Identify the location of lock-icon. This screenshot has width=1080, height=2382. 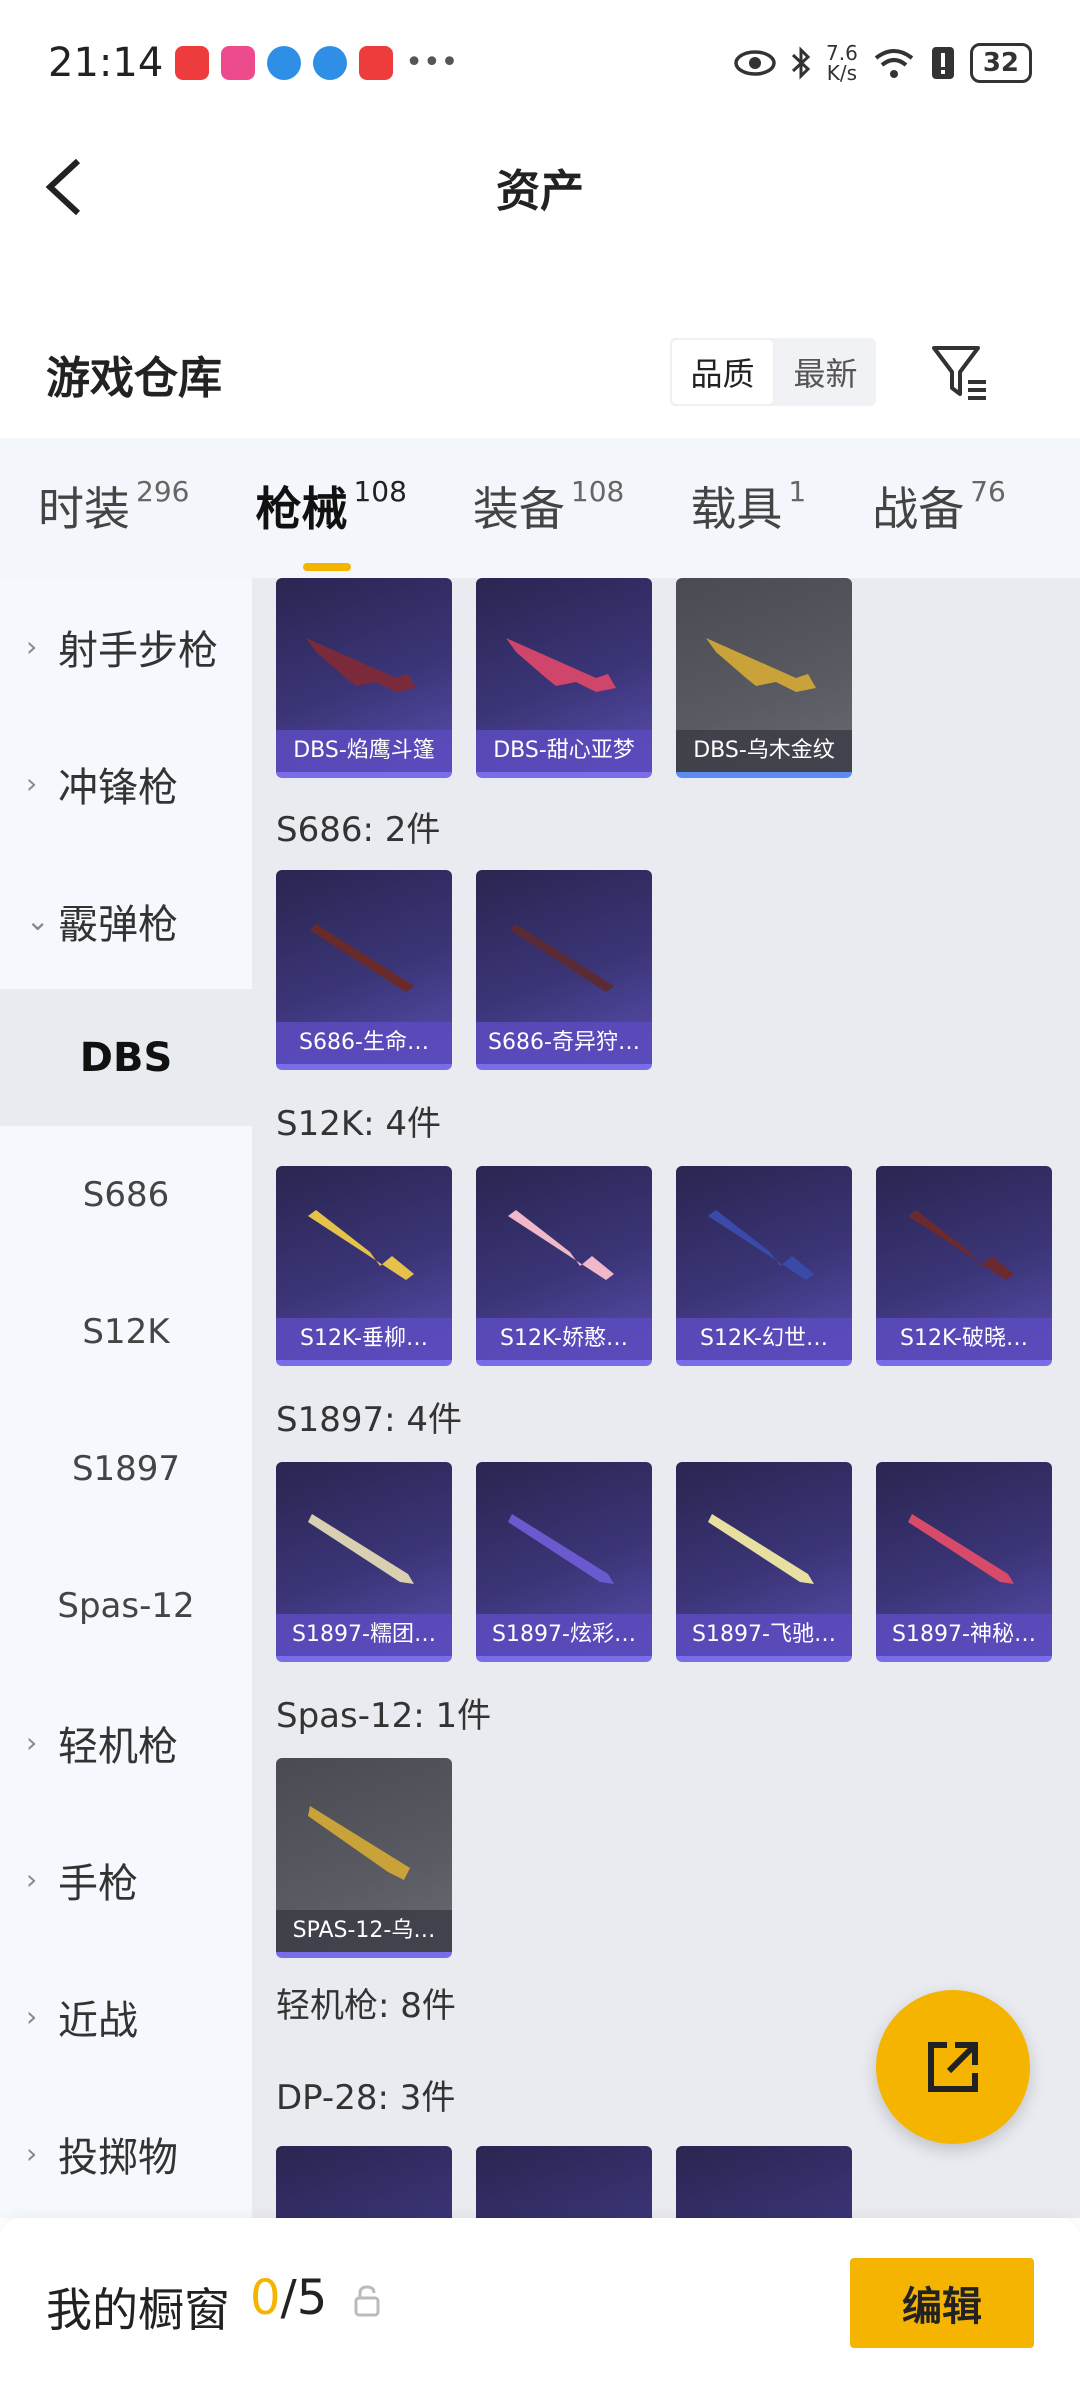
(367, 2301).